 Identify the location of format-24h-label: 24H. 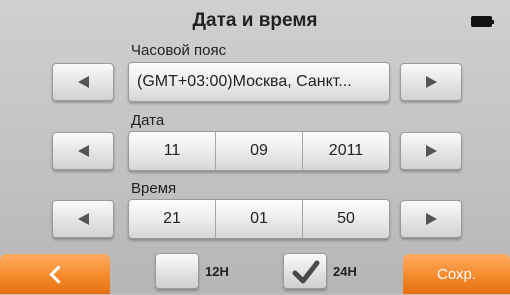
(345, 271).